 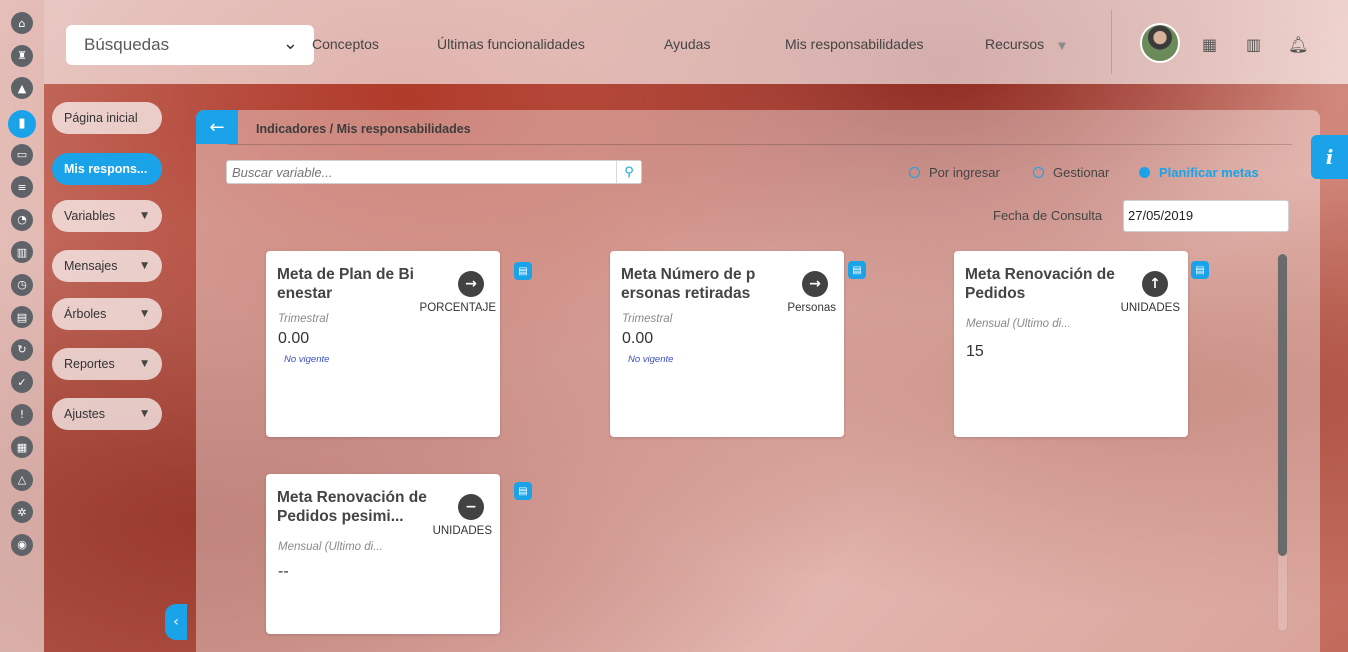 I want to click on database-icon: ◉, so click(x=22, y=544).